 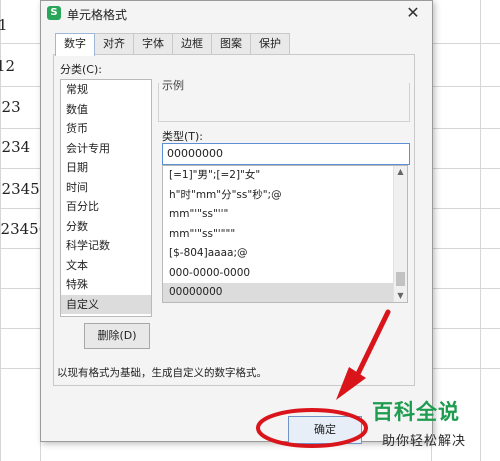 I want to click on watermark-main: 百科全说, so click(x=416, y=412).